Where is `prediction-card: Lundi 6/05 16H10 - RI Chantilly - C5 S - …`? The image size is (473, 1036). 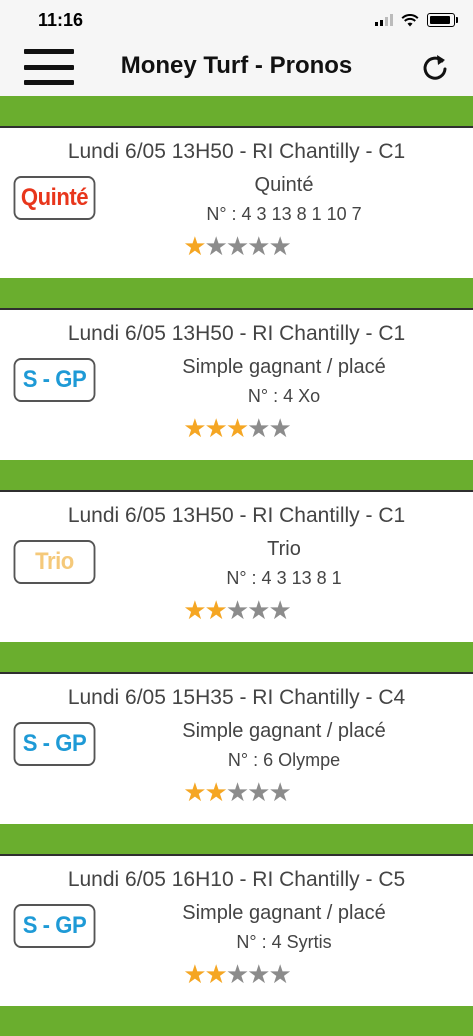
prediction-card: Lundi 6/05 16H10 - RI Chantilly - C5 S - … is located at coordinates (236, 930).